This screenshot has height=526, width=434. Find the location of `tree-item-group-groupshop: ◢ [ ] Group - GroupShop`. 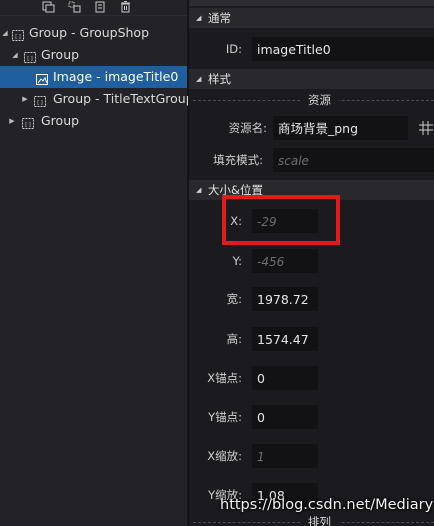

tree-item-group-groupshop: ◢ [ ] Group - GroupShop is located at coordinates (93, 33).